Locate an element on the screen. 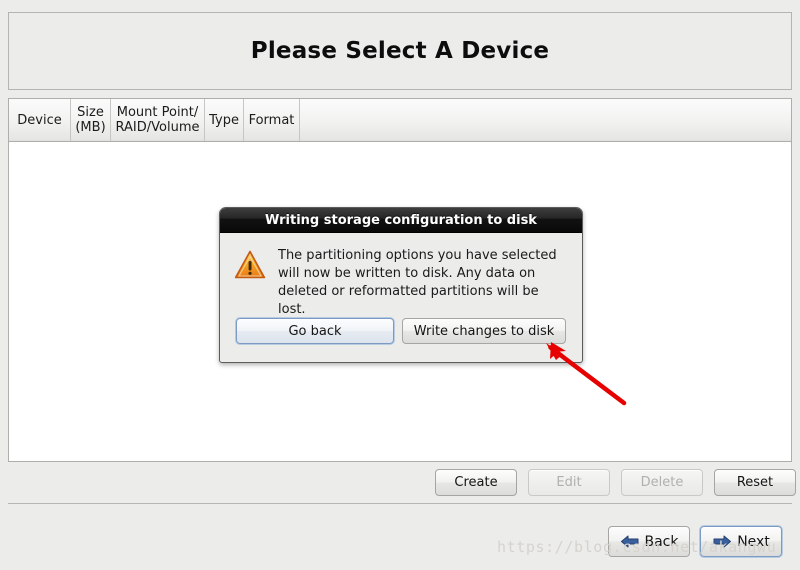 This screenshot has width=800, height=570. create-button: Create is located at coordinates (476, 482).